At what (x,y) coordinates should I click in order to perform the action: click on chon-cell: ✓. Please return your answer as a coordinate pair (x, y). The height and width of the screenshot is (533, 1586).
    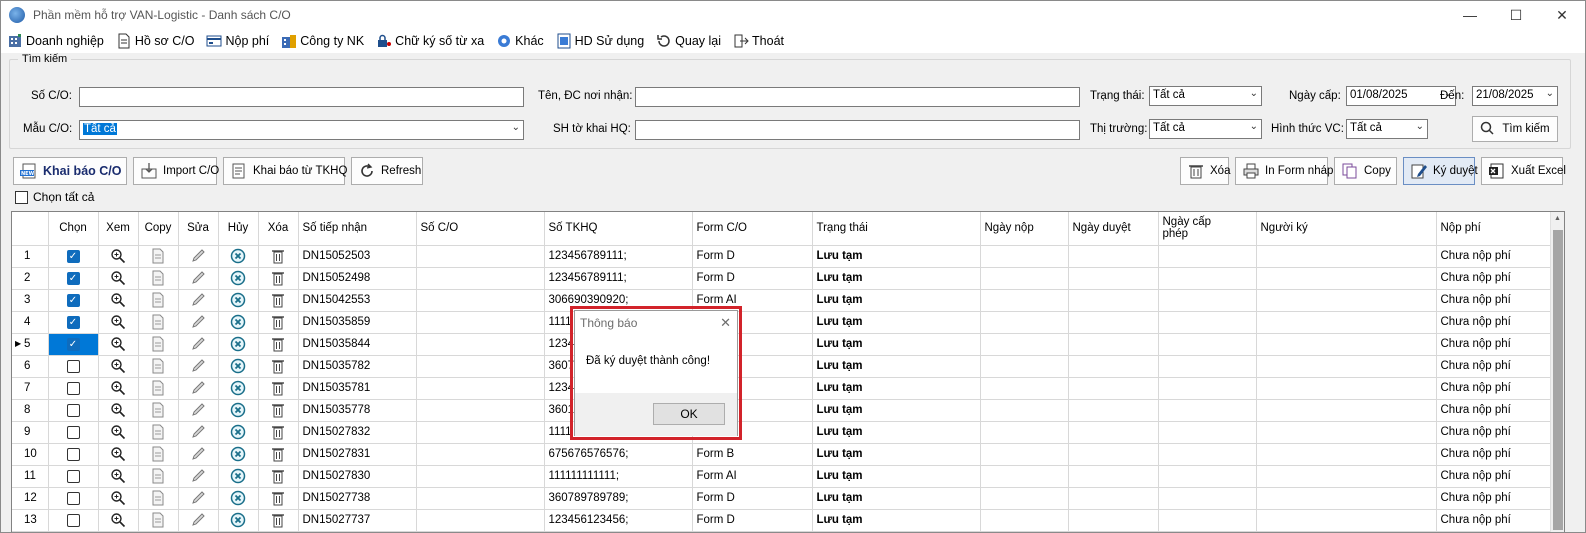
    Looking at the image, I should click on (73, 256).